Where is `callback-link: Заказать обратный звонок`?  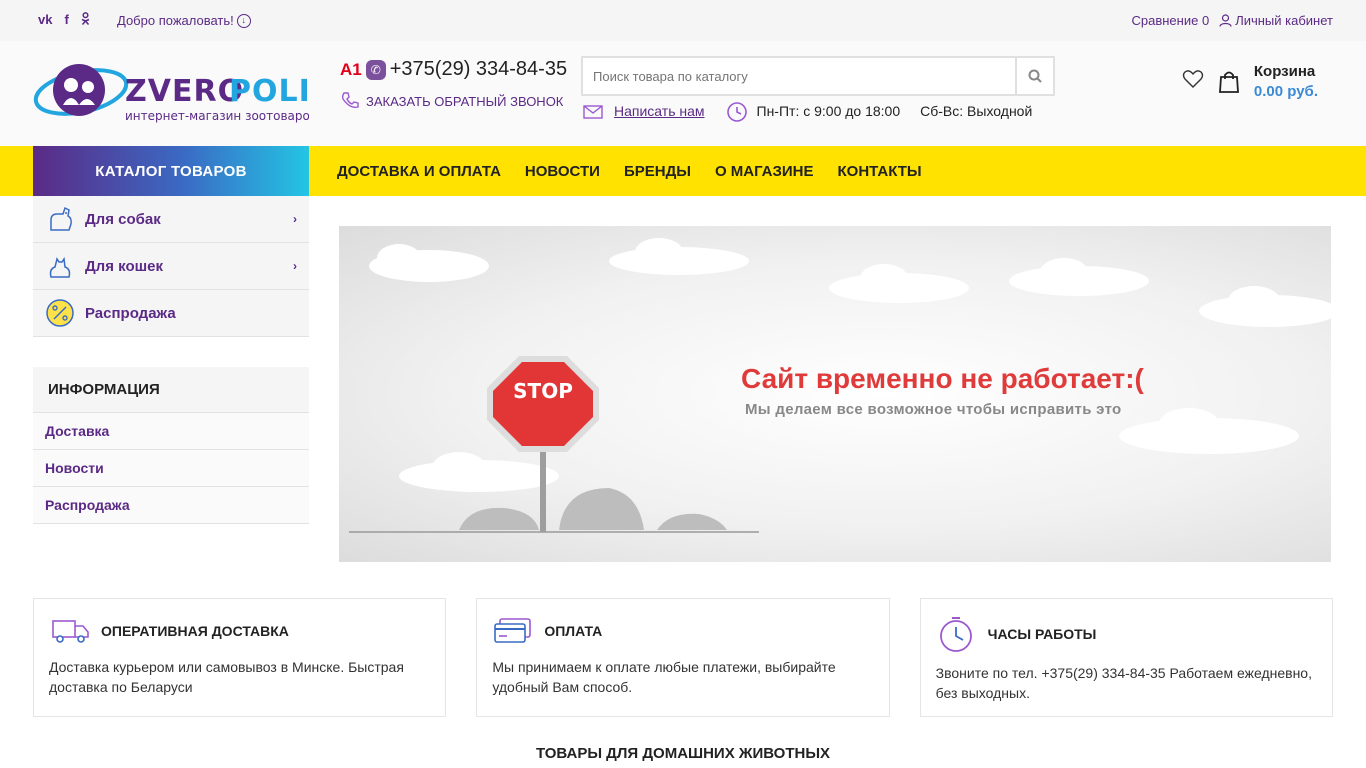
callback-link: Заказать обратный звонок is located at coordinates (453, 101).